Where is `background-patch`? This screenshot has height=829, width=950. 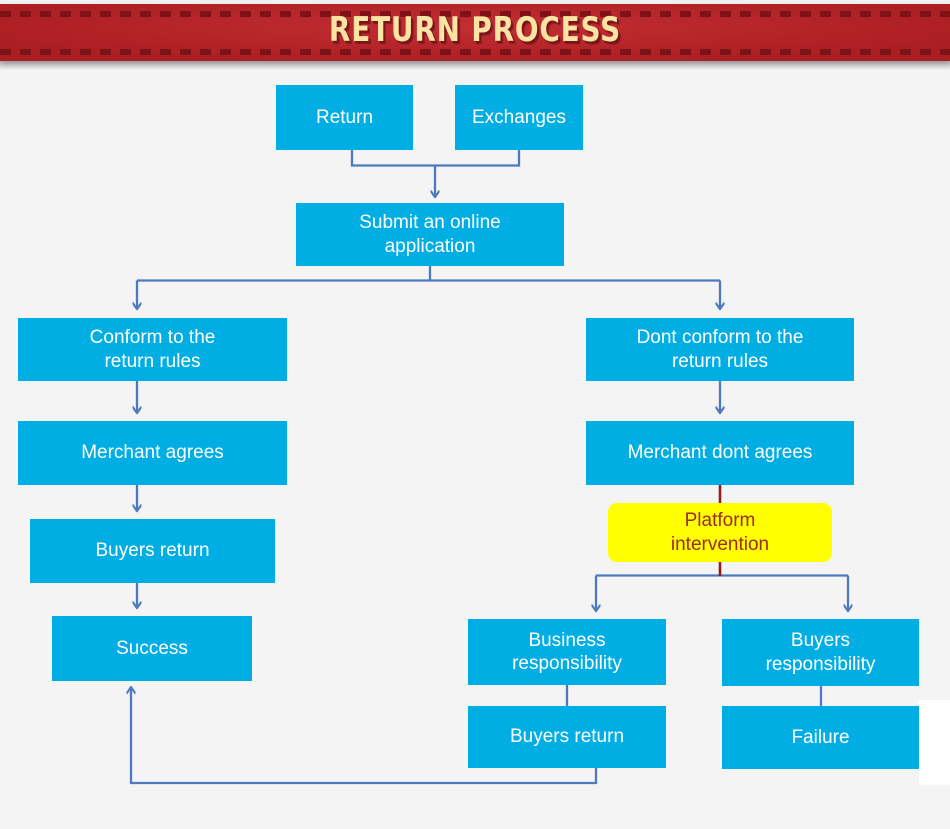
background-patch is located at coordinates (934, 742).